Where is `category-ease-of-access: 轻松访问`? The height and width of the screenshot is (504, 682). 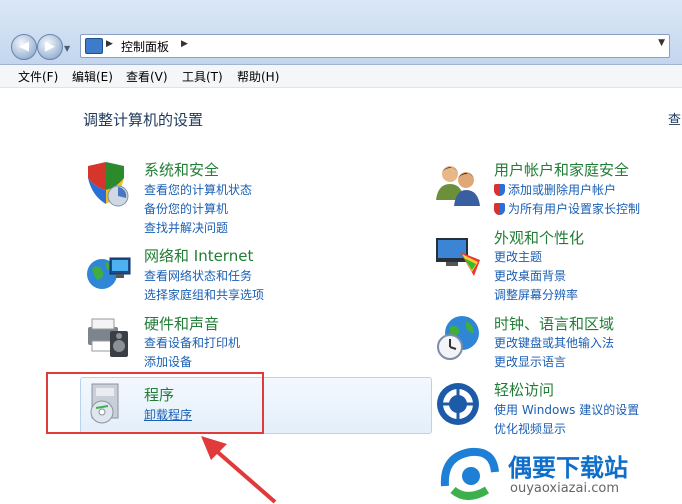
category-ease-of-access: 轻松访问 is located at coordinates (524, 389).